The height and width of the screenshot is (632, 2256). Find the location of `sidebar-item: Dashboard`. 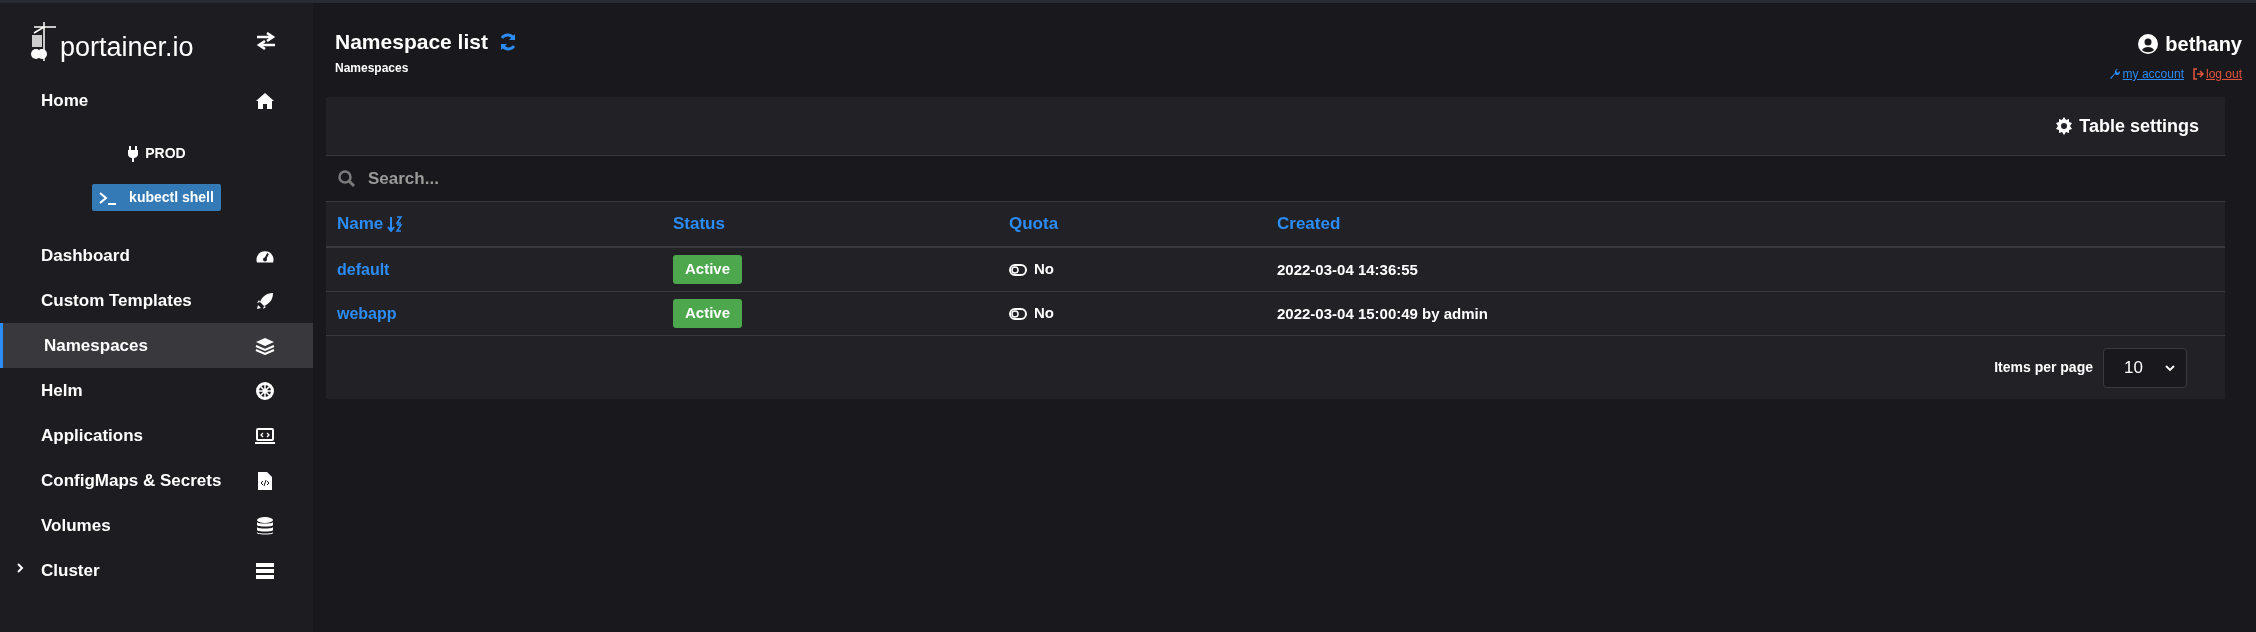

sidebar-item: Dashboard is located at coordinates (156, 255).